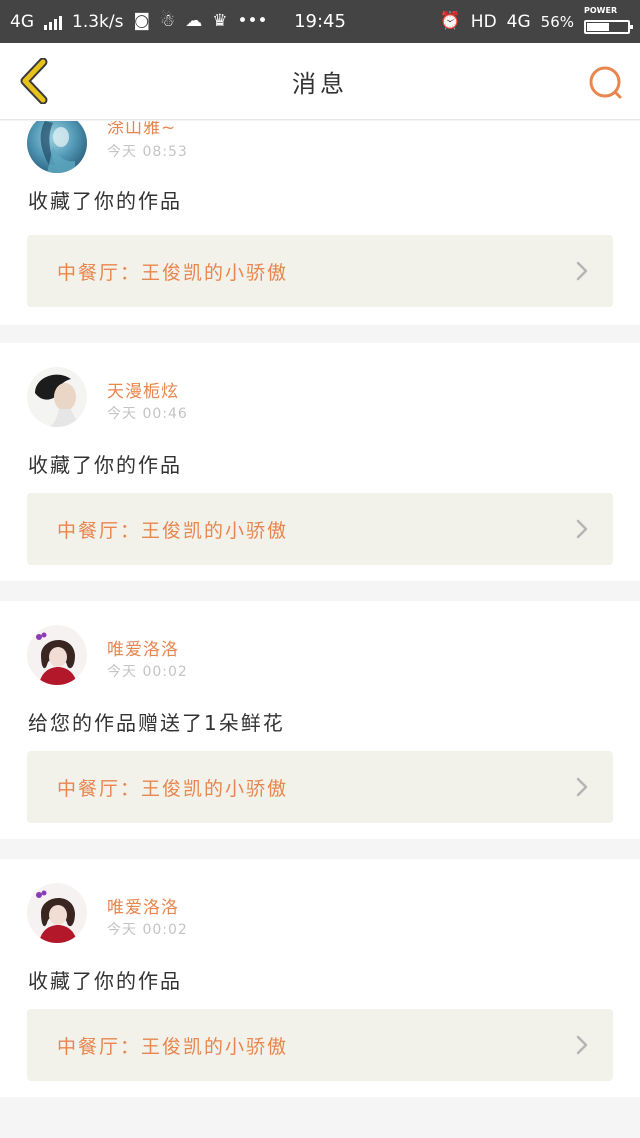 Image resolution: width=640 pixels, height=1138 pixels. Describe the element at coordinates (557, 21) in the screenshot. I see `battery-percent: 56%` at that location.